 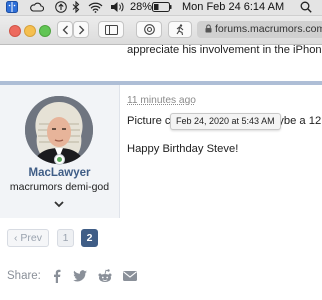 What do you see at coordinates (57, 276) in the screenshot?
I see `facebook-icon` at bounding box center [57, 276].